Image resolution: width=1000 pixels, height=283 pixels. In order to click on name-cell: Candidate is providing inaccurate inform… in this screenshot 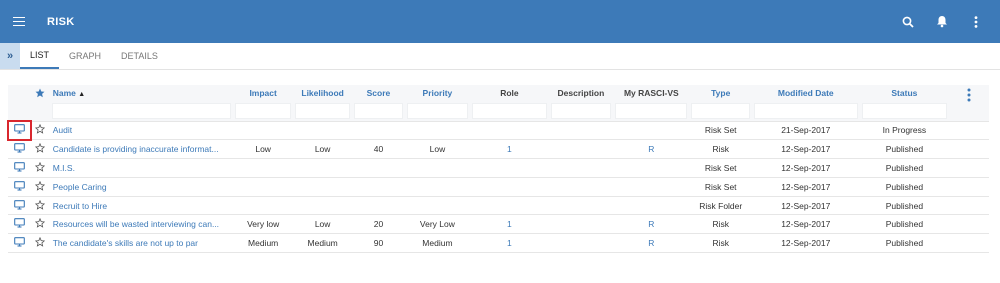, I will do `click(141, 149)`.